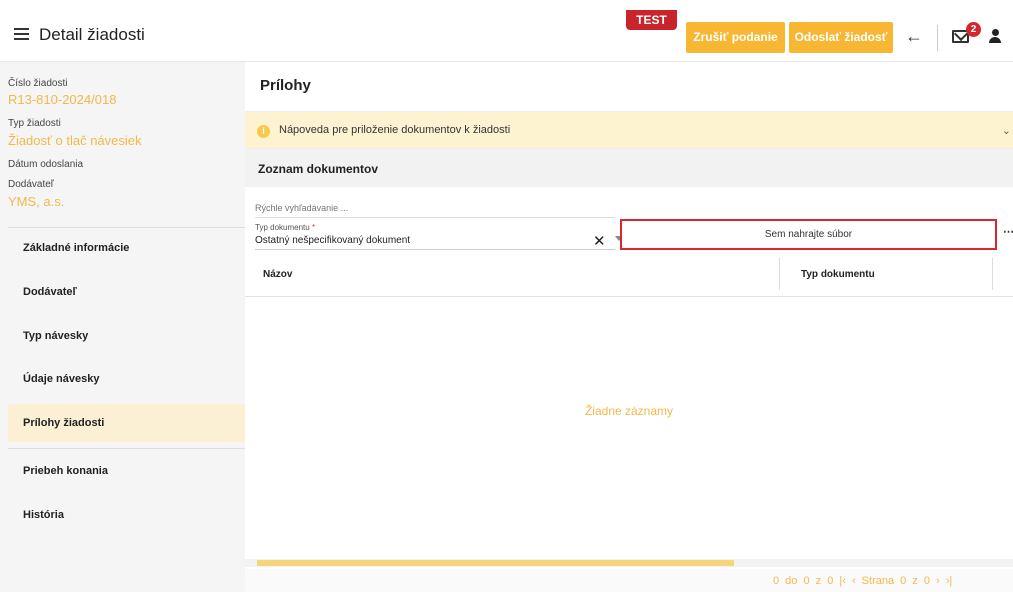 The width and height of the screenshot is (1013, 592). Describe the element at coordinates (495, 563) in the screenshot. I see `scrollbar-thumb` at that location.